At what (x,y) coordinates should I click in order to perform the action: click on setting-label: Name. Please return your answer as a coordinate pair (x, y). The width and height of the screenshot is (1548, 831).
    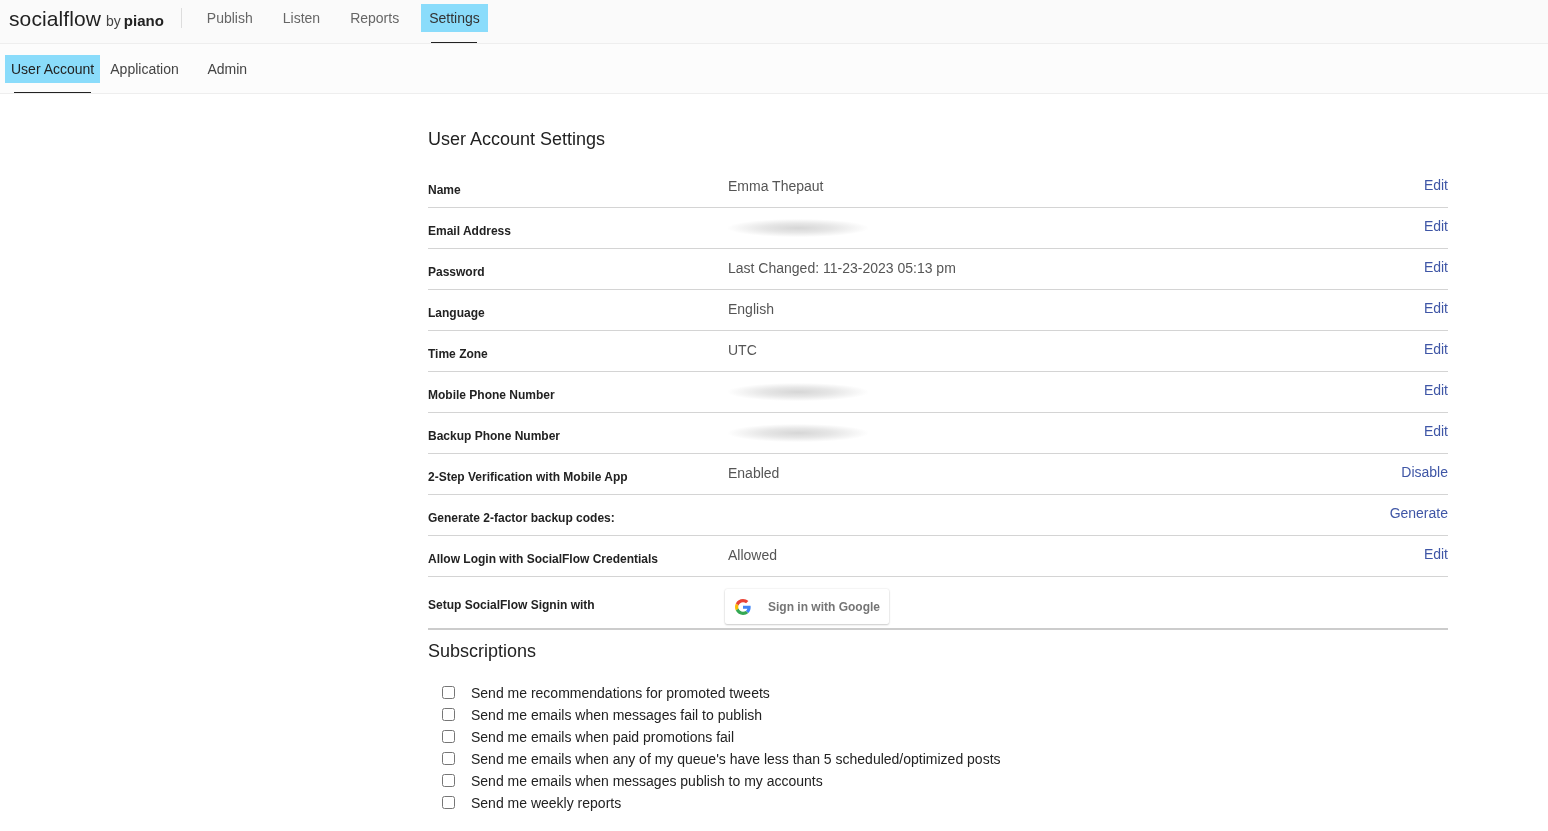
    Looking at the image, I should click on (445, 189).